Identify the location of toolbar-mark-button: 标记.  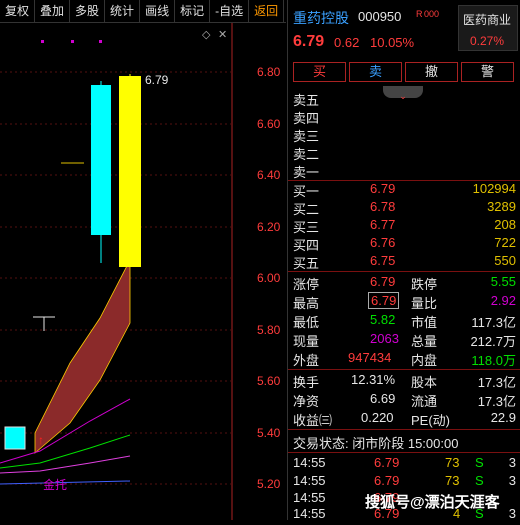
(193, 11).